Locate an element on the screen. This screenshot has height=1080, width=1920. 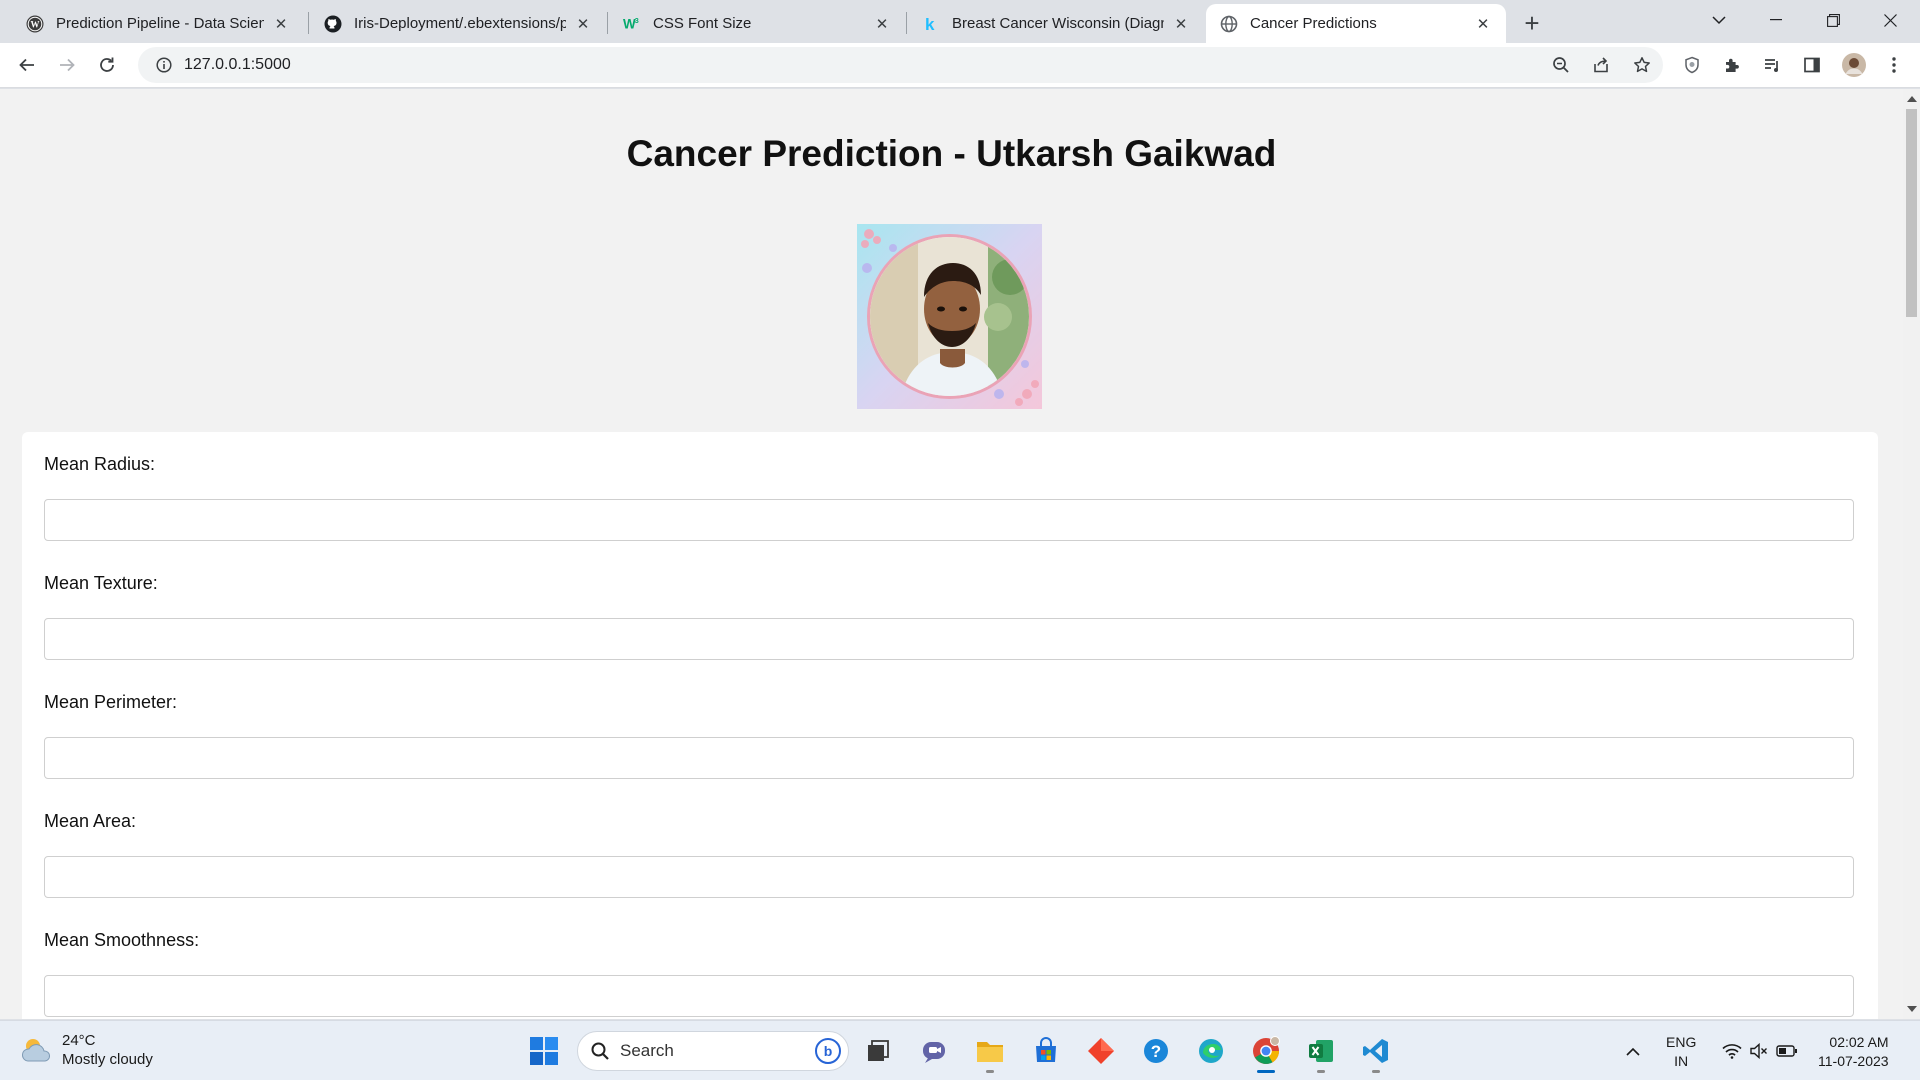
profile-avatar is located at coordinates (1854, 65).